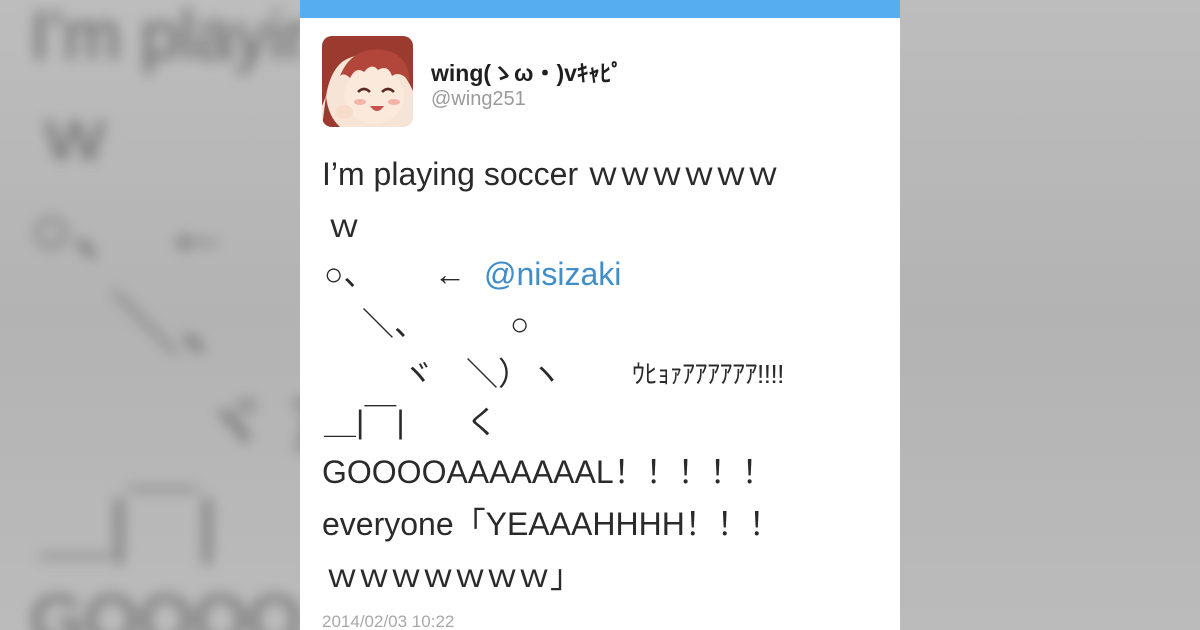 The height and width of the screenshot is (630, 1200). I want to click on tweet-line: GOOOOAAAAAAAL！！！！！, so click(548, 472).